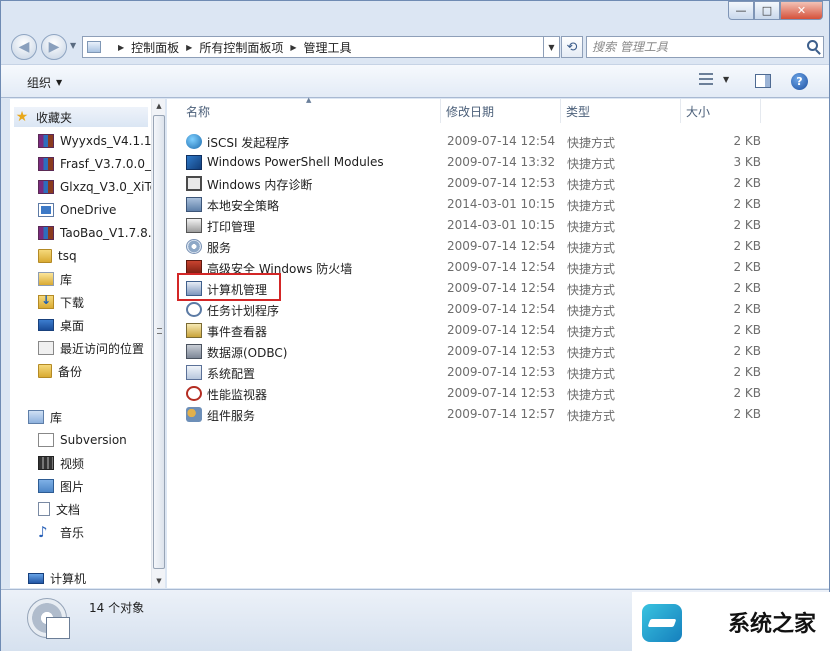 The height and width of the screenshot is (651, 830). I want to click on breadcrumb-all-items: 所有控制面板项 ▶, so click(251, 47).